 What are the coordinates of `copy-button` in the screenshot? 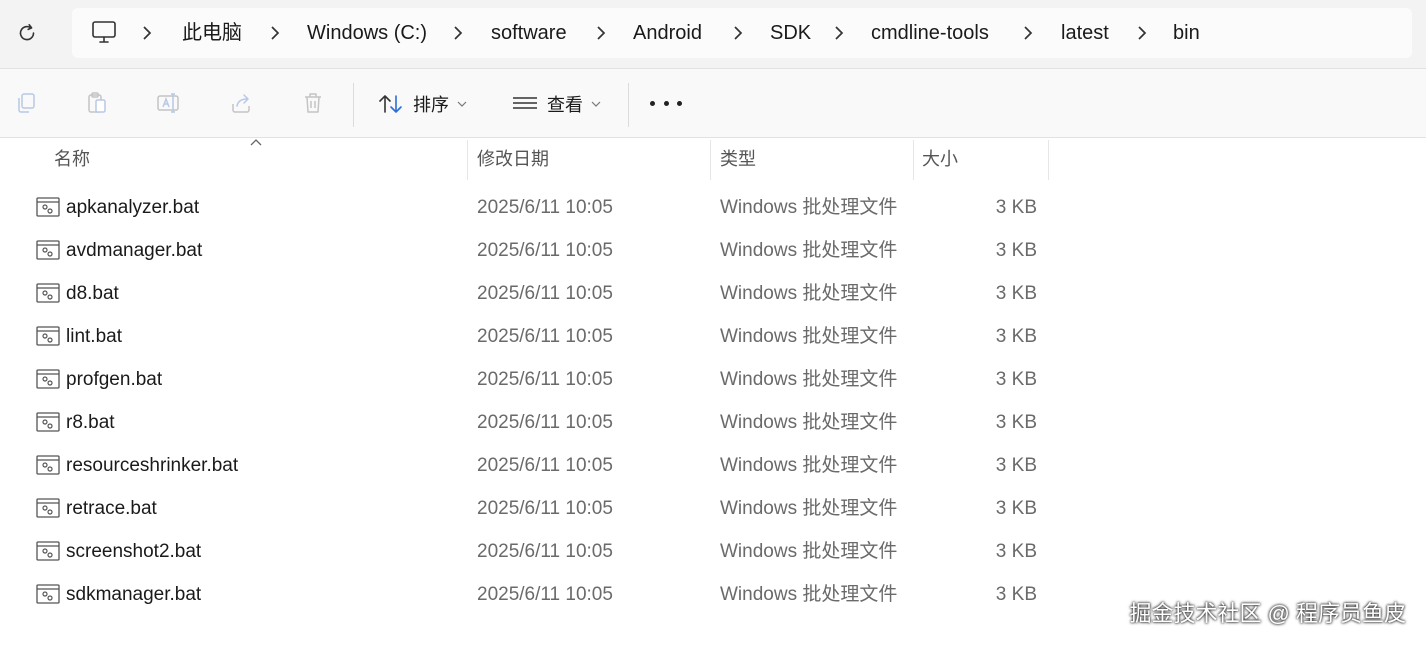 It's located at (26, 103).